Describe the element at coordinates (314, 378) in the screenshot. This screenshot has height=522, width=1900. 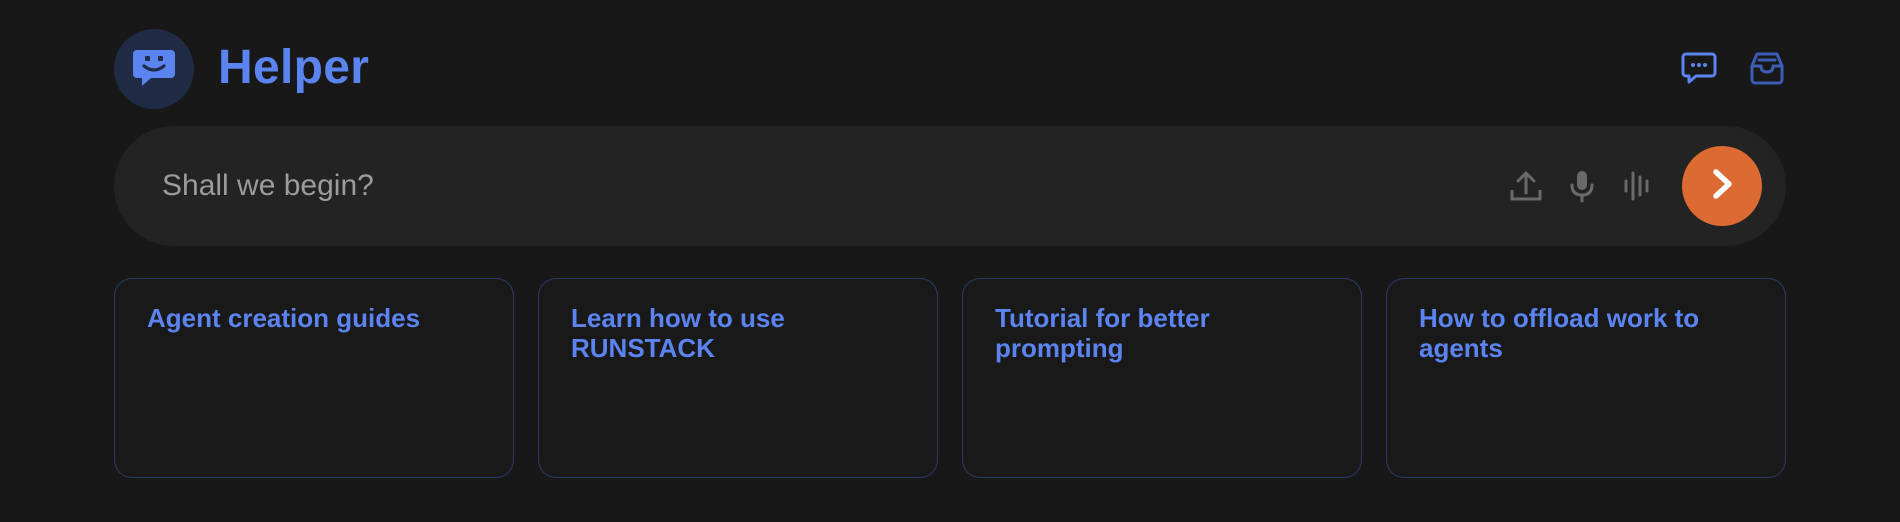
I see `suggestion-card: Agent creation guides` at that location.